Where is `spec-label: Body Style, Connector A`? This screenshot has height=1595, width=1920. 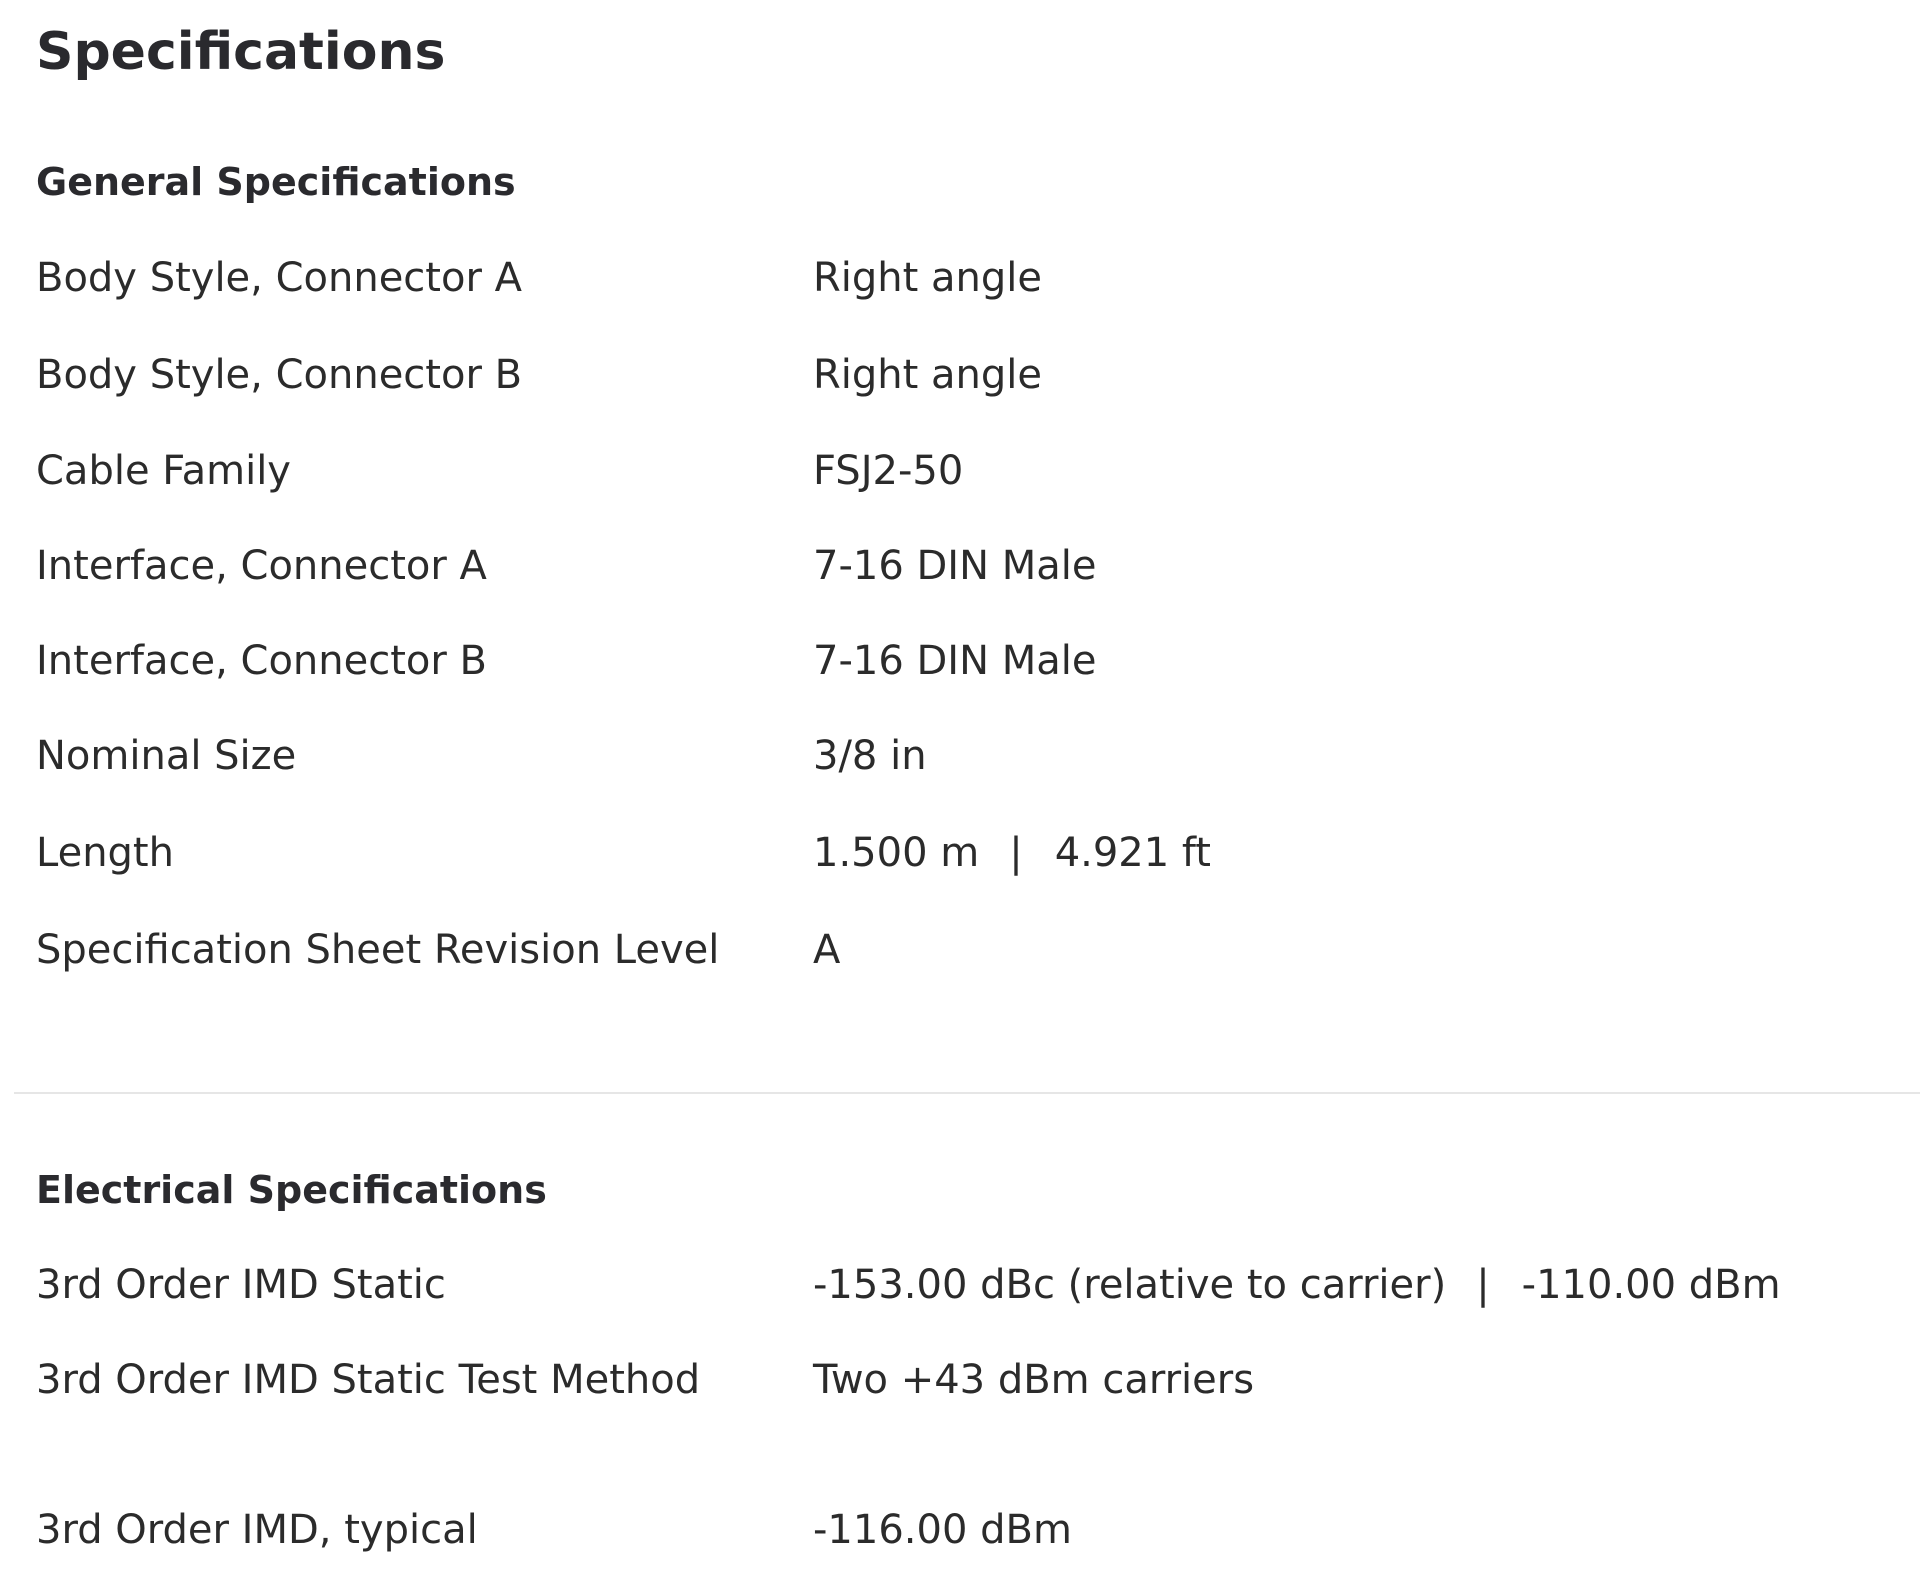
spec-label: Body Style, Connector A is located at coordinates (279, 278).